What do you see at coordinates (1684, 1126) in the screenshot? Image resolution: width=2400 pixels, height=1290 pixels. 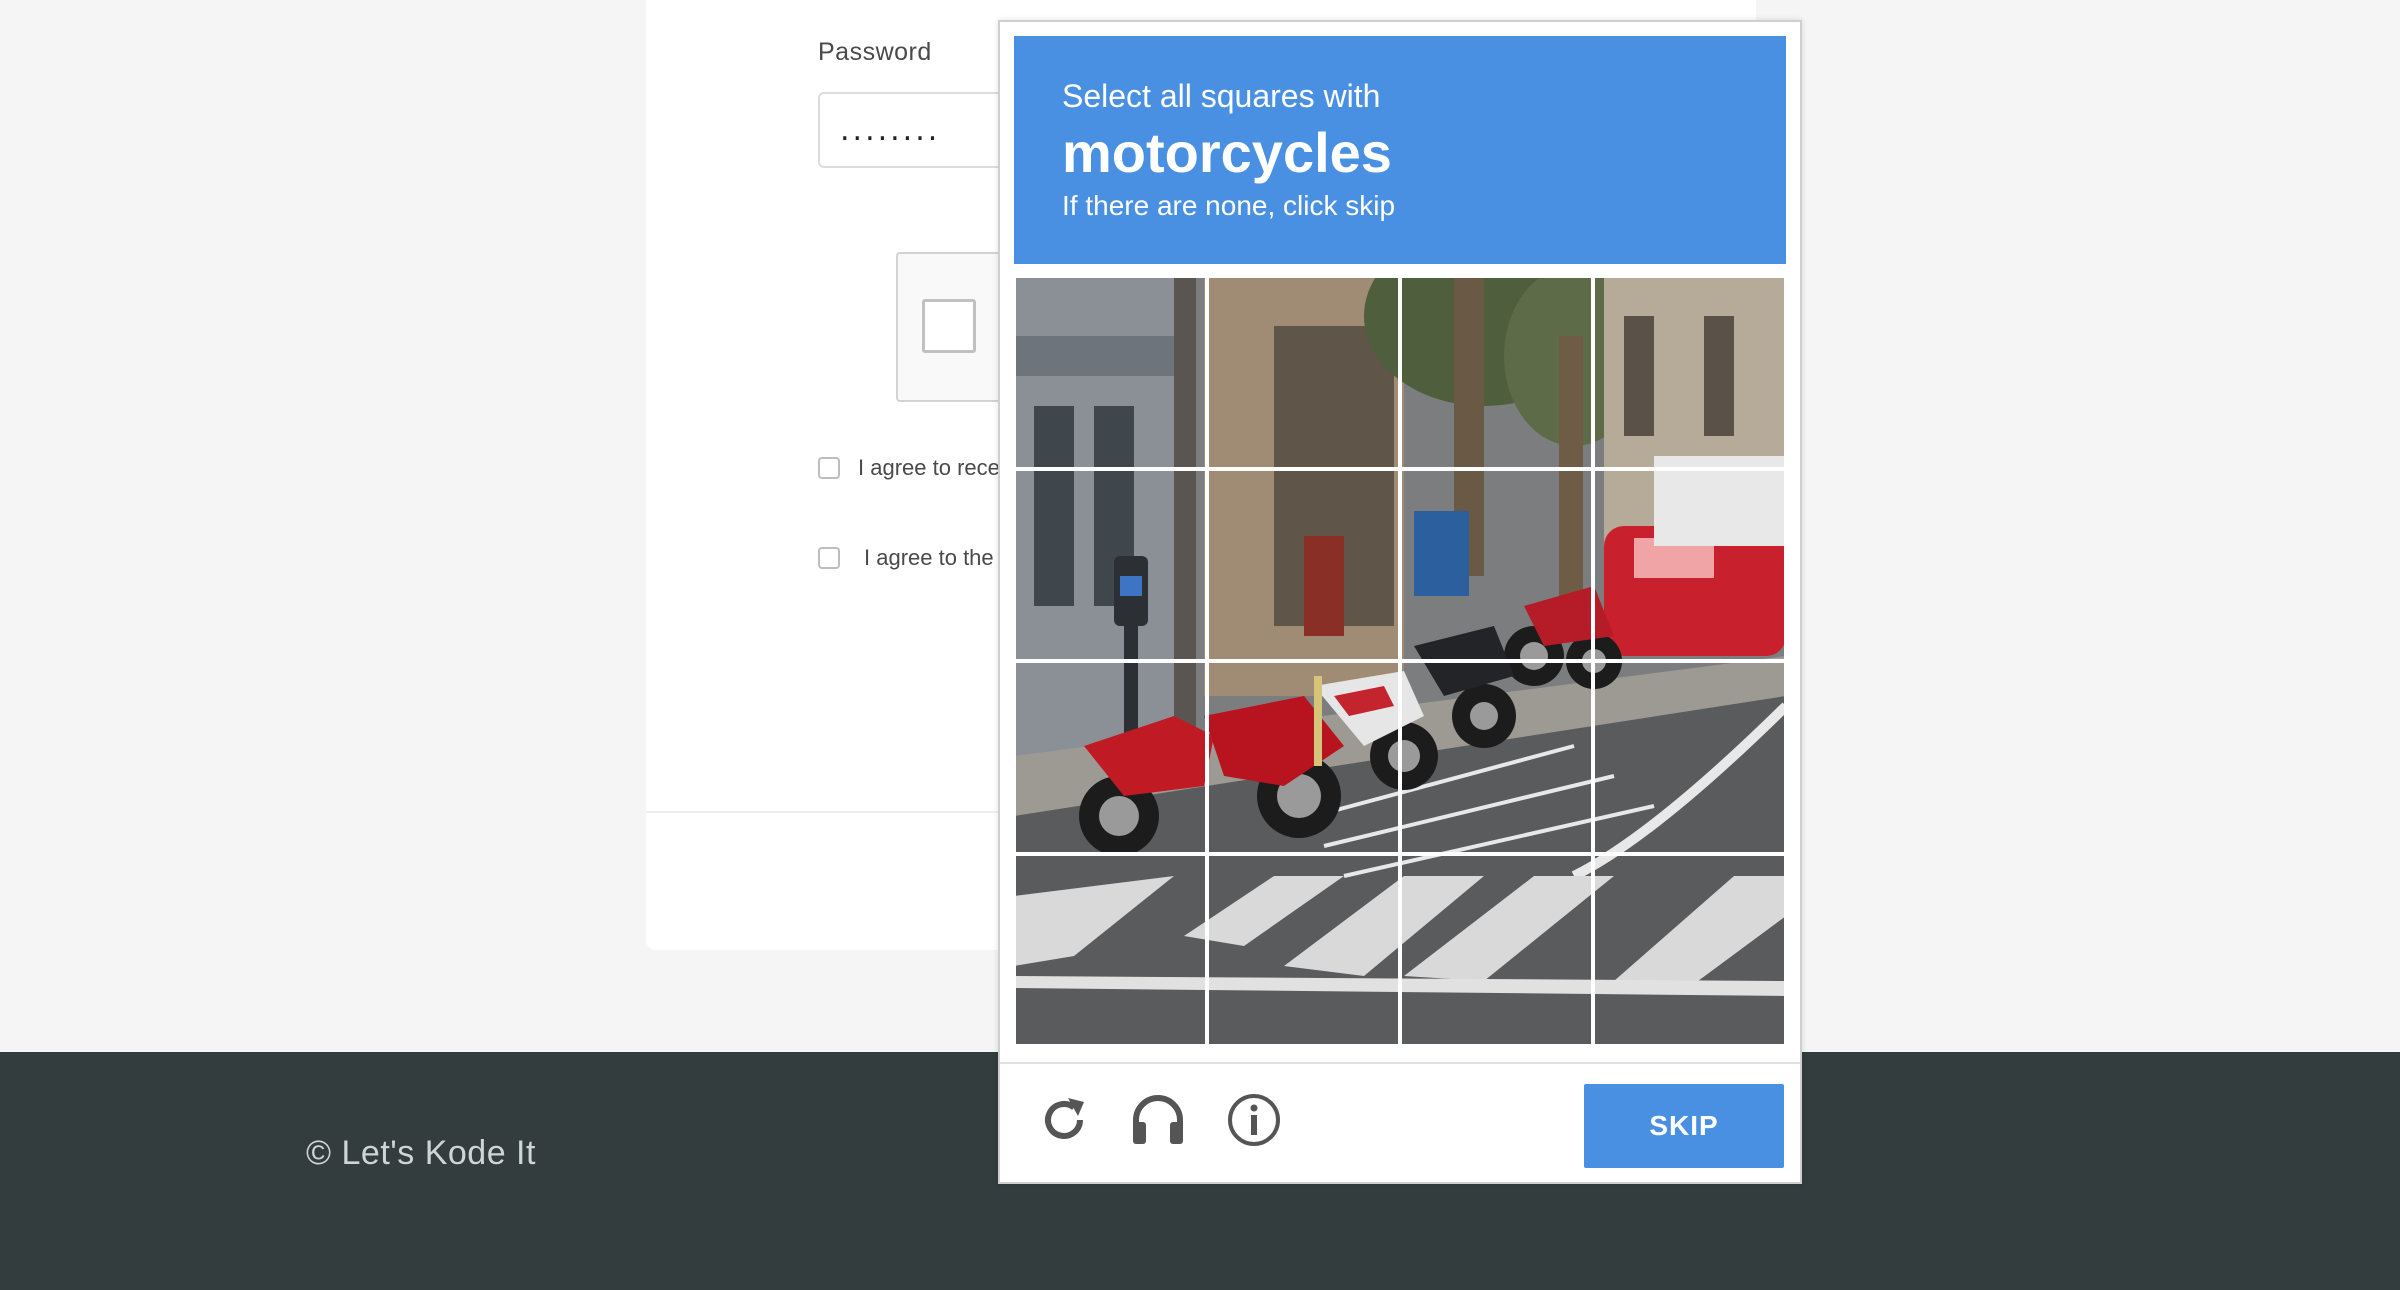 I see `skip-button: SKIP` at bounding box center [1684, 1126].